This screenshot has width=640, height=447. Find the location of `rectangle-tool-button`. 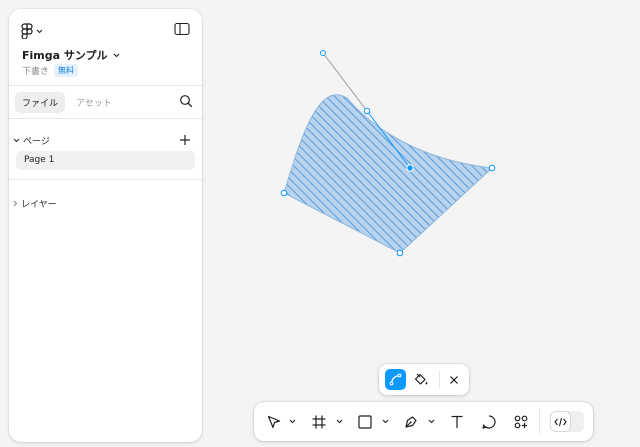

rectangle-tool-button is located at coordinates (365, 422).